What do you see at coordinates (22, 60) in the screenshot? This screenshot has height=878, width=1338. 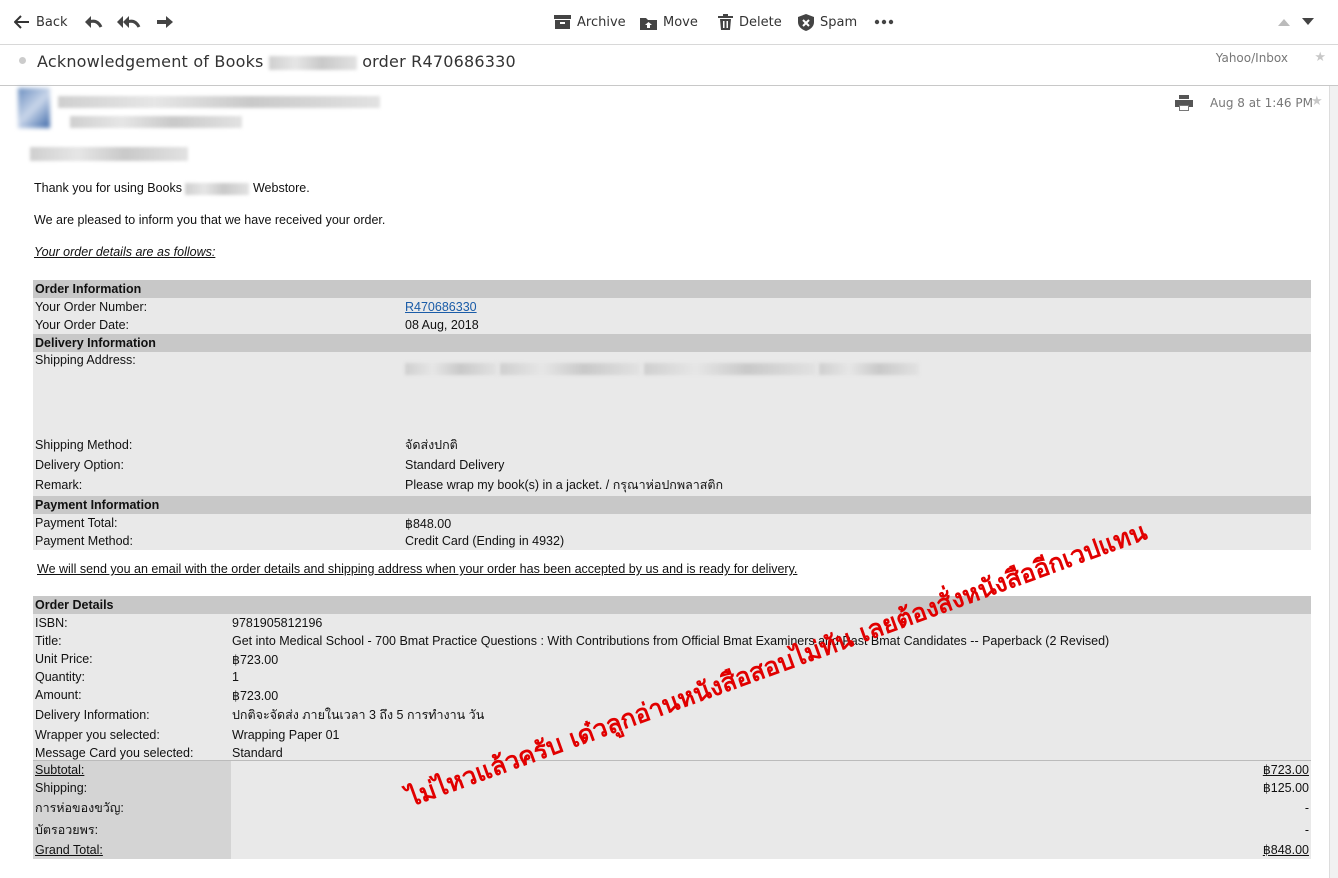 I see `read-status-dot` at bounding box center [22, 60].